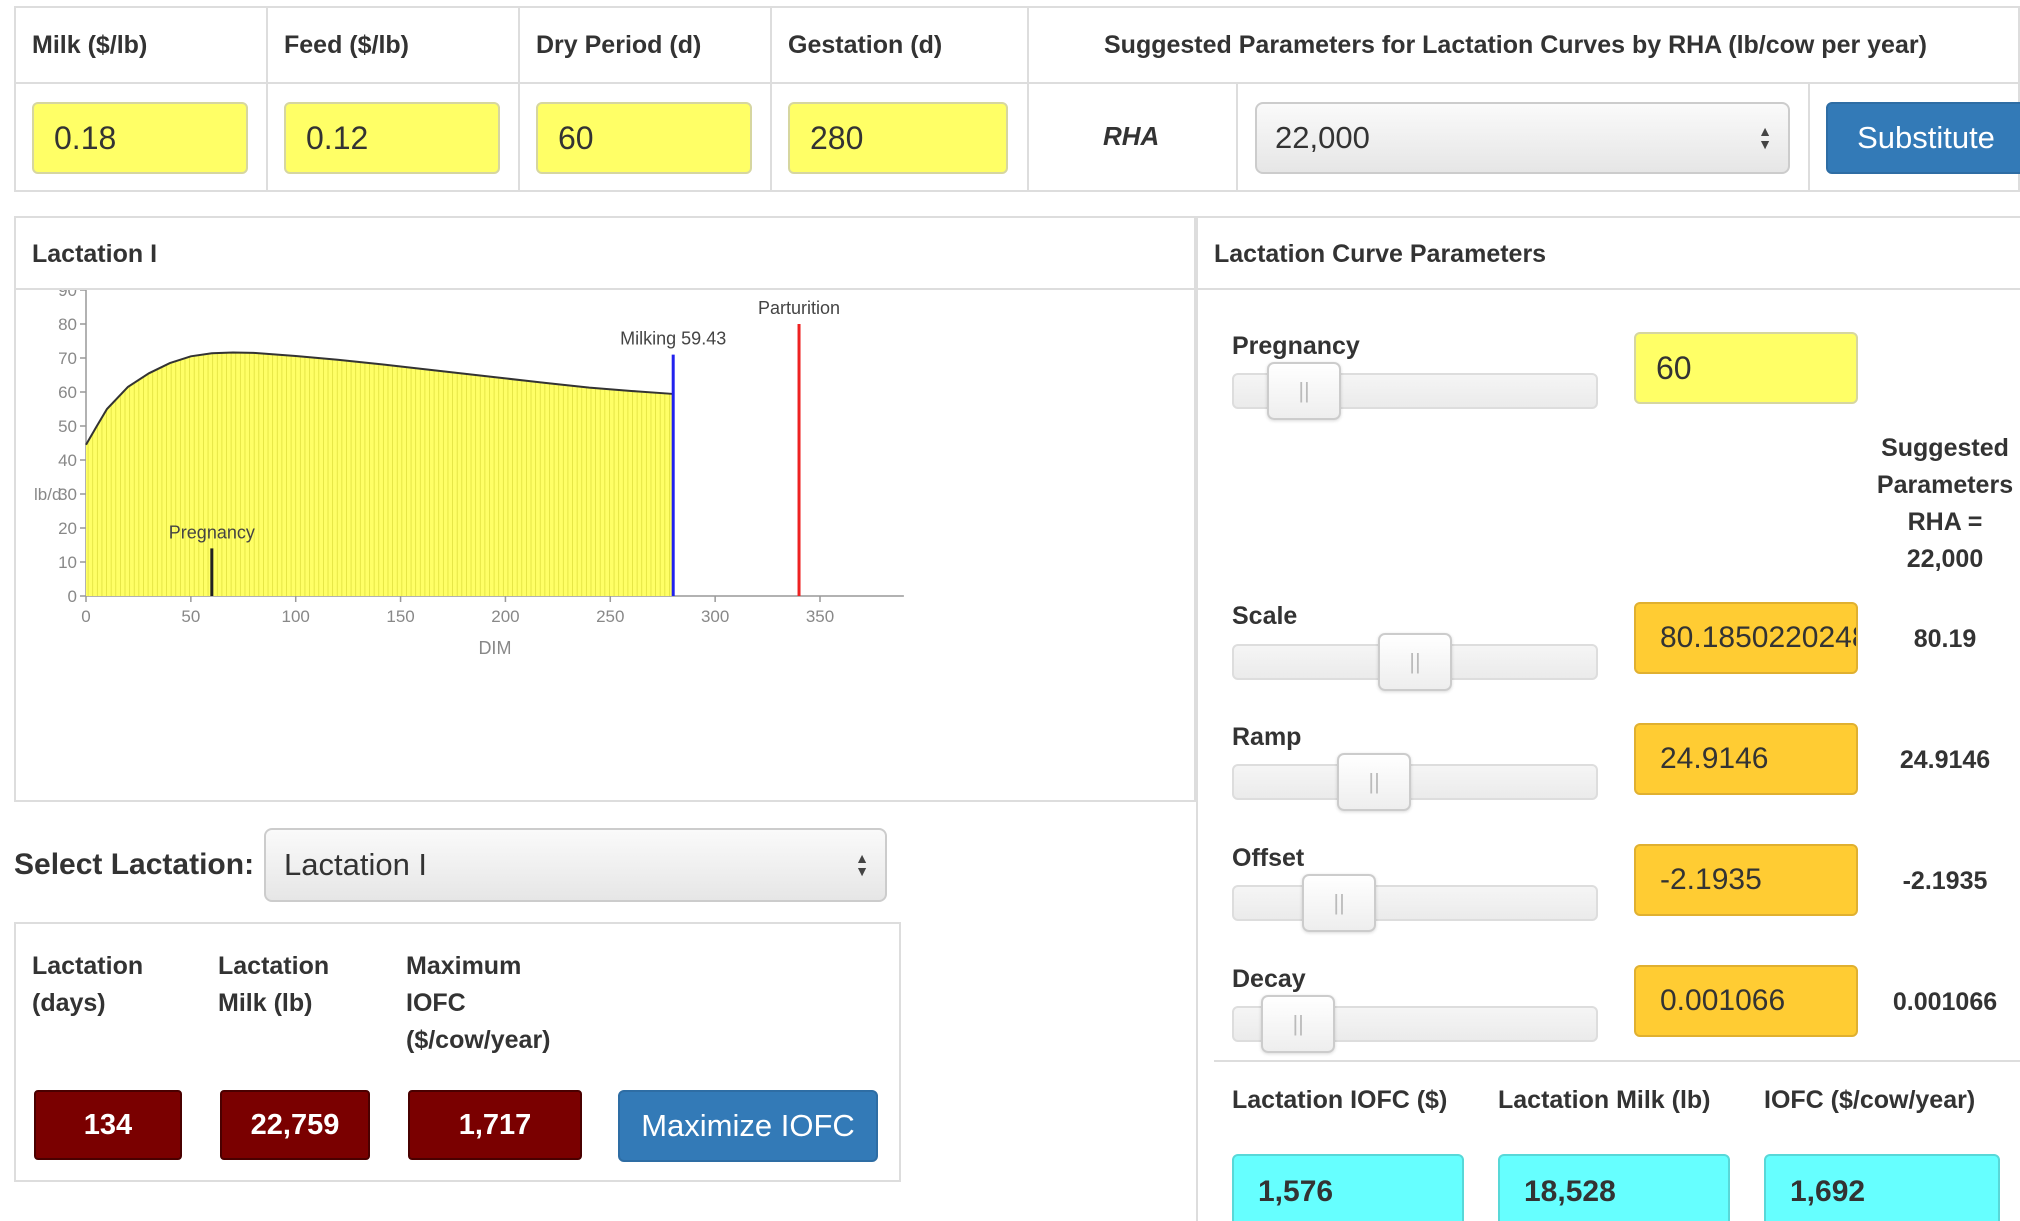  Describe the element at coordinates (1296, 346) in the screenshot. I see `pregnancy-label: Pregnancy` at that location.